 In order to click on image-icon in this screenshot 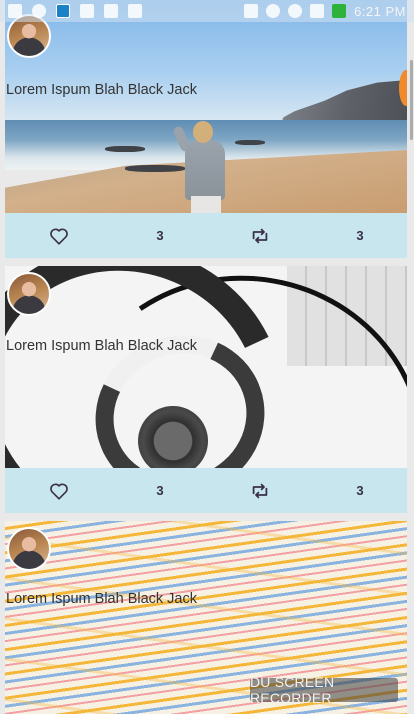, I will do `click(135, 11)`.